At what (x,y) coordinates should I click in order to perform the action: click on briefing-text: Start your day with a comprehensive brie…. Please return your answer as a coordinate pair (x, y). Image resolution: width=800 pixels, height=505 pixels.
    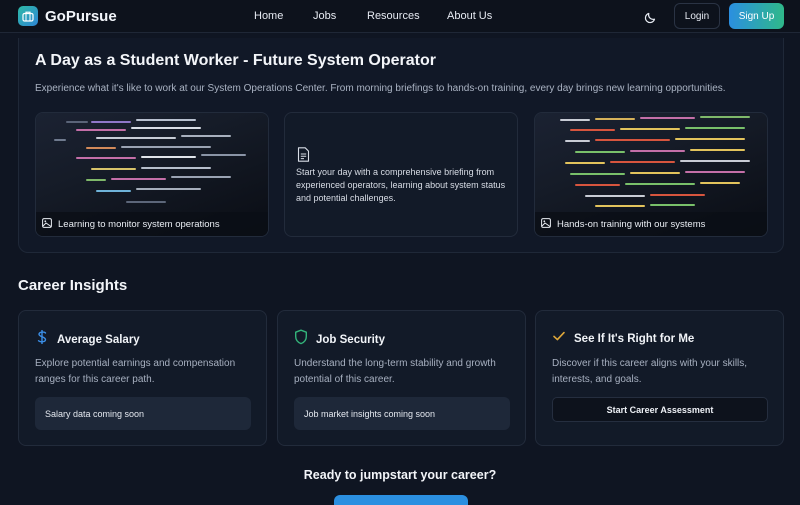
    Looking at the image, I should click on (401, 185).